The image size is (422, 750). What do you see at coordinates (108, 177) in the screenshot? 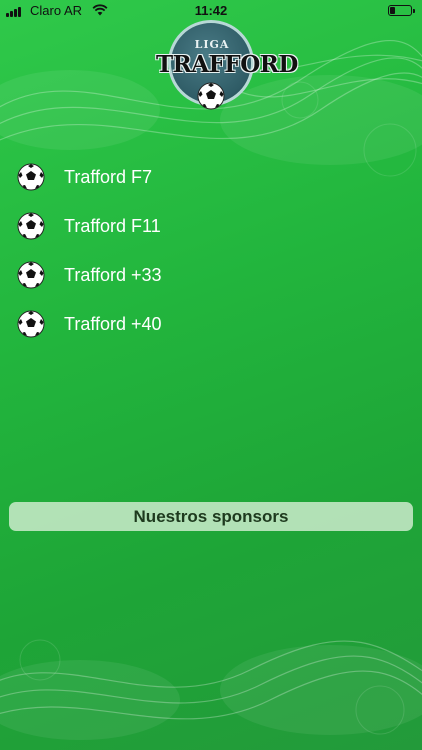
I see `menu-item-label: Trafford F7` at bounding box center [108, 177].